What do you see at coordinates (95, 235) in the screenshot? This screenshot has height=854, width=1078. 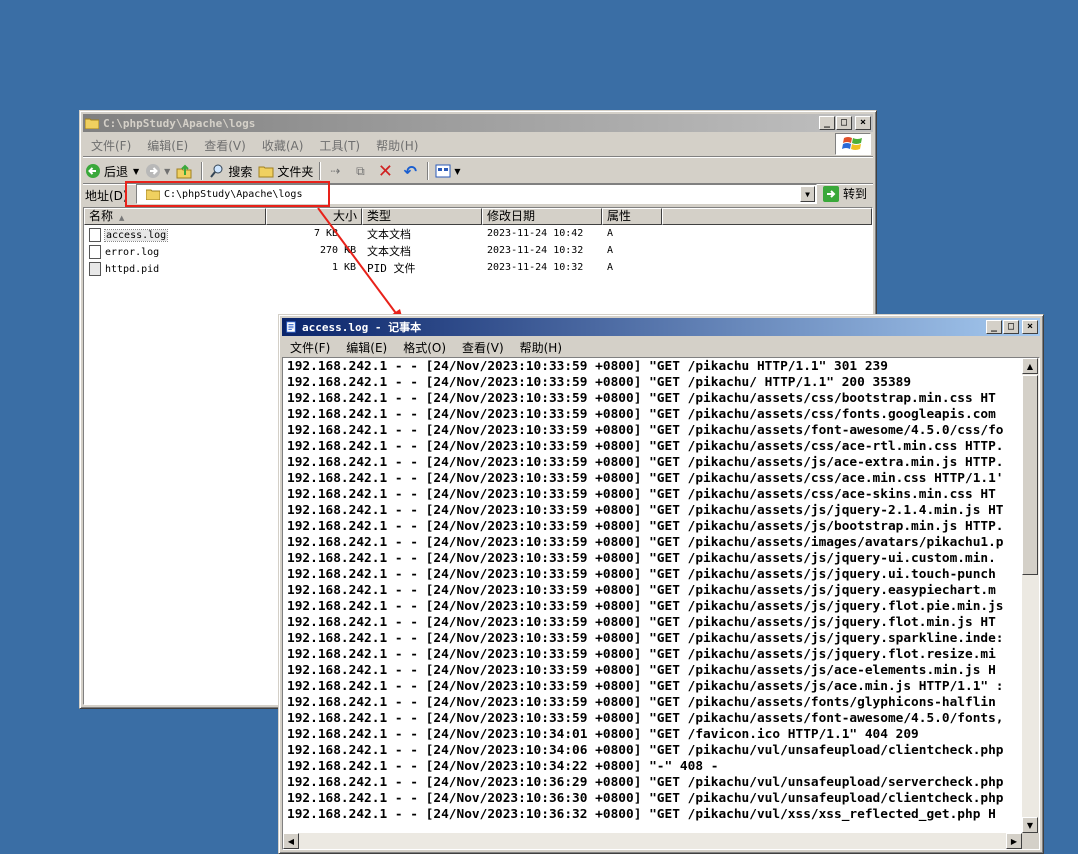 I see `text-file-icon` at bounding box center [95, 235].